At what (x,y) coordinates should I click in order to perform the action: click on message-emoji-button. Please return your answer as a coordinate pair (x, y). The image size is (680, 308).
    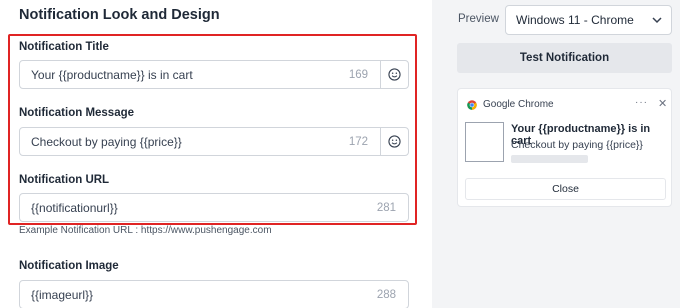
    Looking at the image, I should click on (394, 141).